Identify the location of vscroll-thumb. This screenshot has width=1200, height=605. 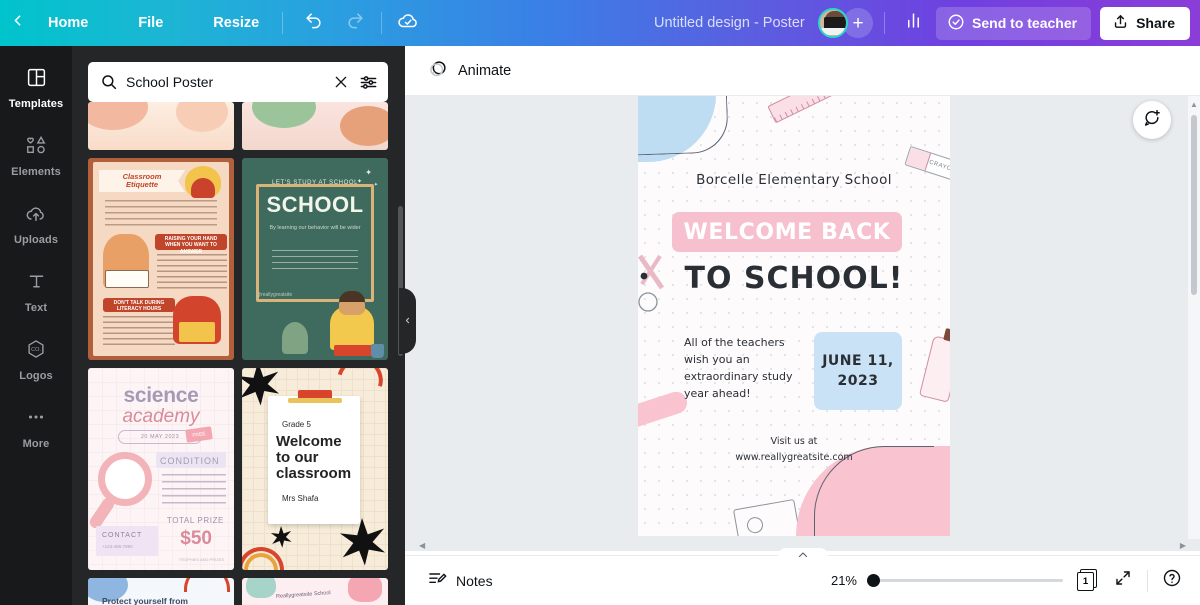
(1194, 205).